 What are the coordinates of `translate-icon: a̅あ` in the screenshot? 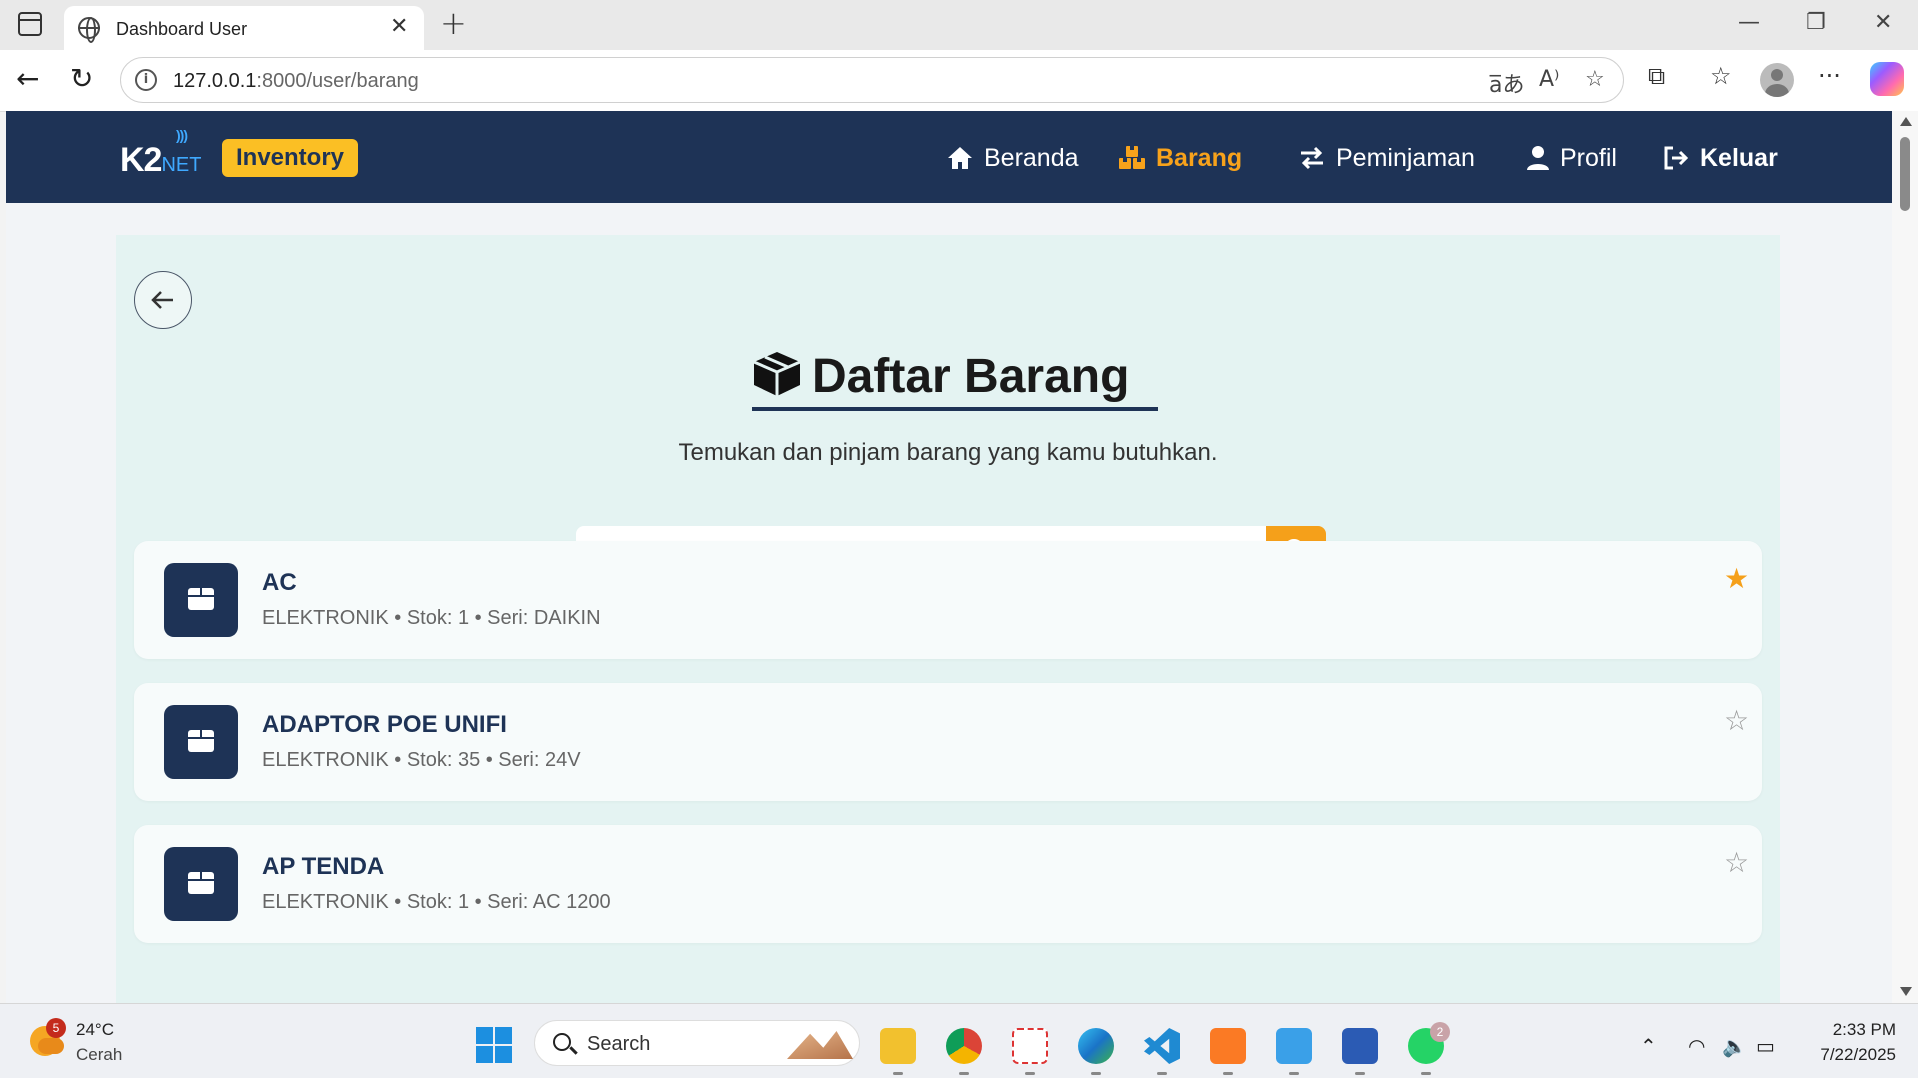 It's located at (1506, 83).